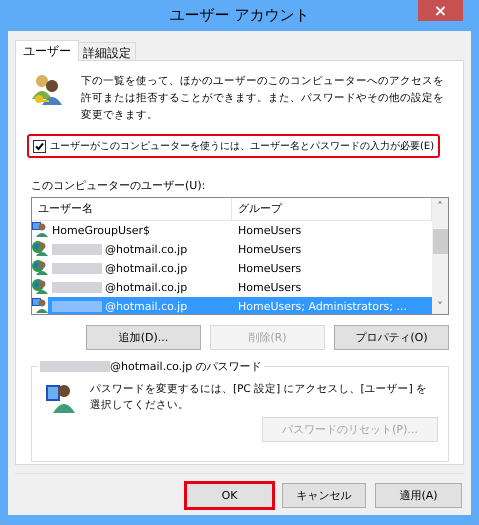  I want to click on dialog-button: 適用(A), so click(418, 495).